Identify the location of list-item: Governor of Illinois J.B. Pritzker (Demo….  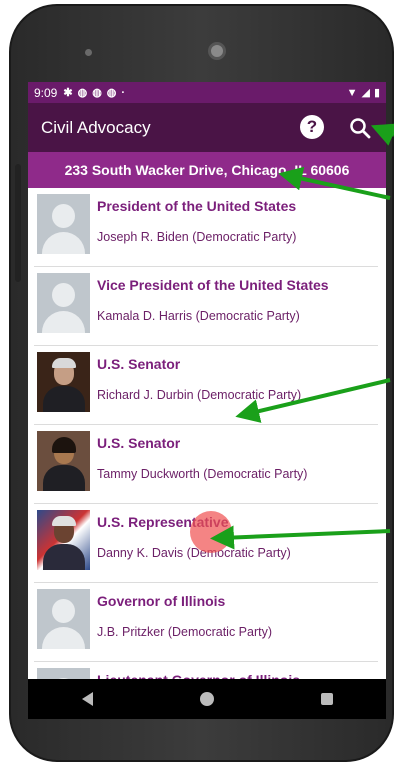
(206, 622).